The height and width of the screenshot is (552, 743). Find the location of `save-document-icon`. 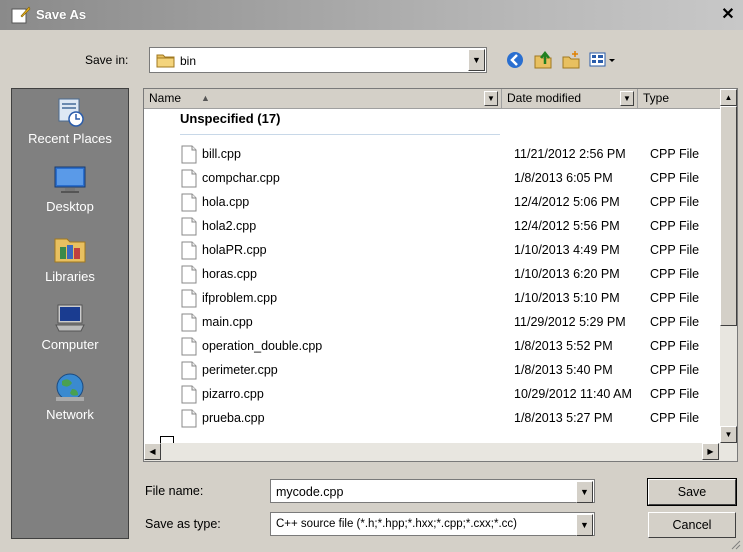

save-document-icon is located at coordinates (21, 15).